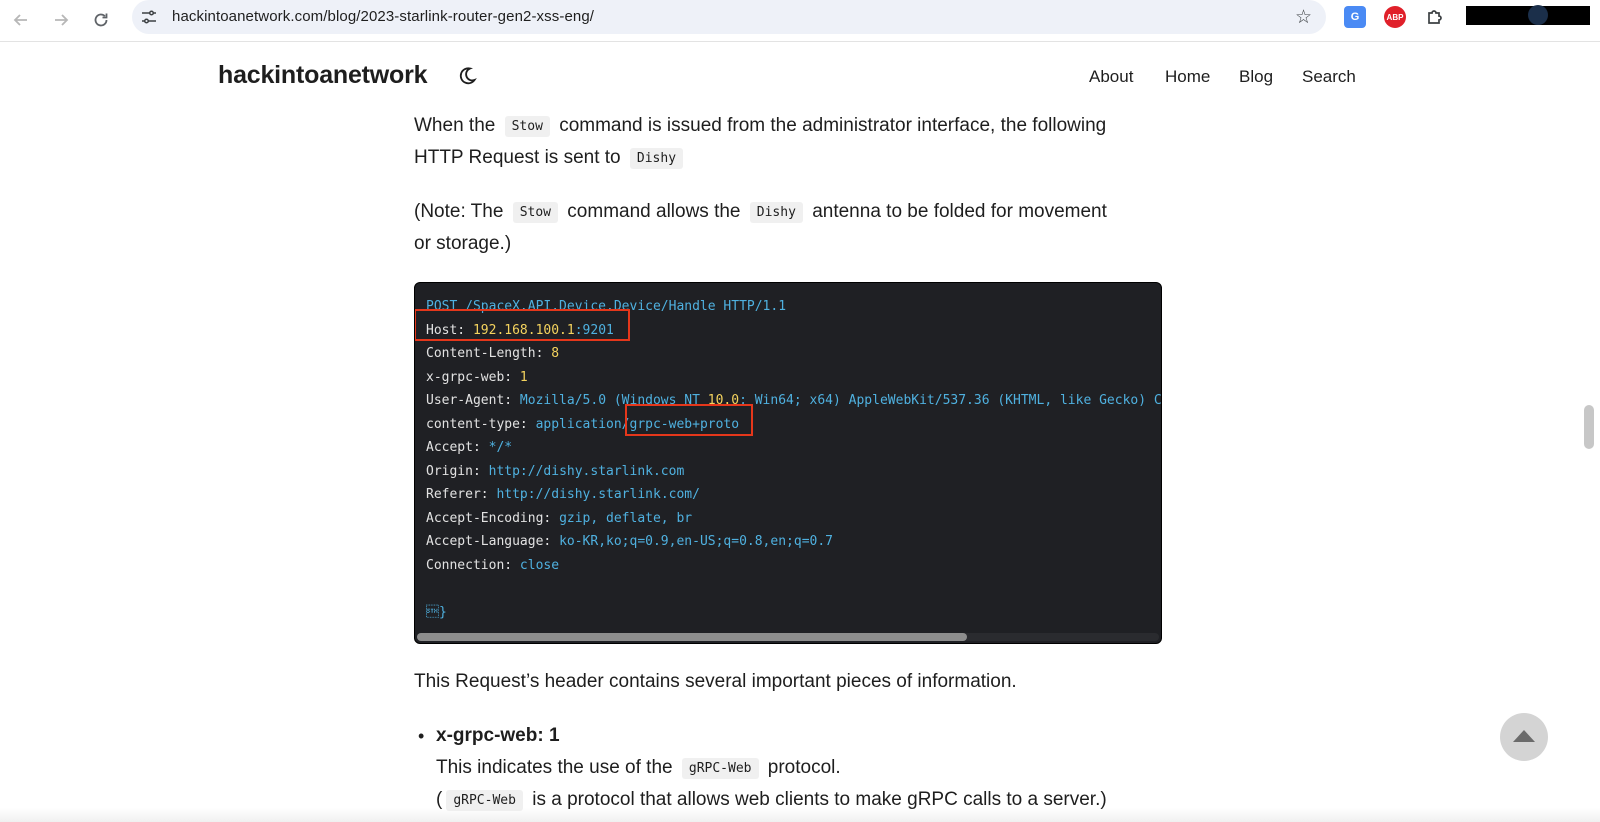 This screenshot has height=822, width=1600. I want to click on nav-home: Home, so click(1187, 77).